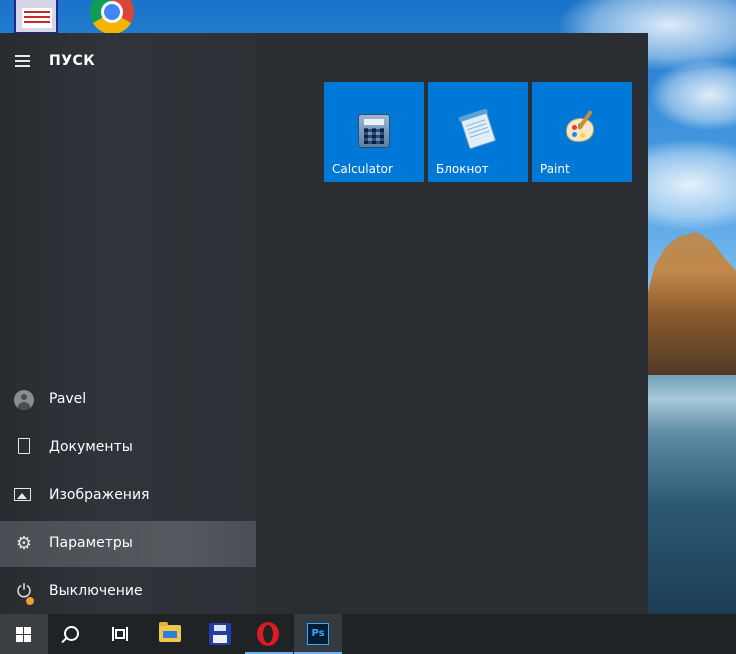 This screenshot has width=736, height=654. I want to click on tile-notepad: Блокнот, so click(478, 132).